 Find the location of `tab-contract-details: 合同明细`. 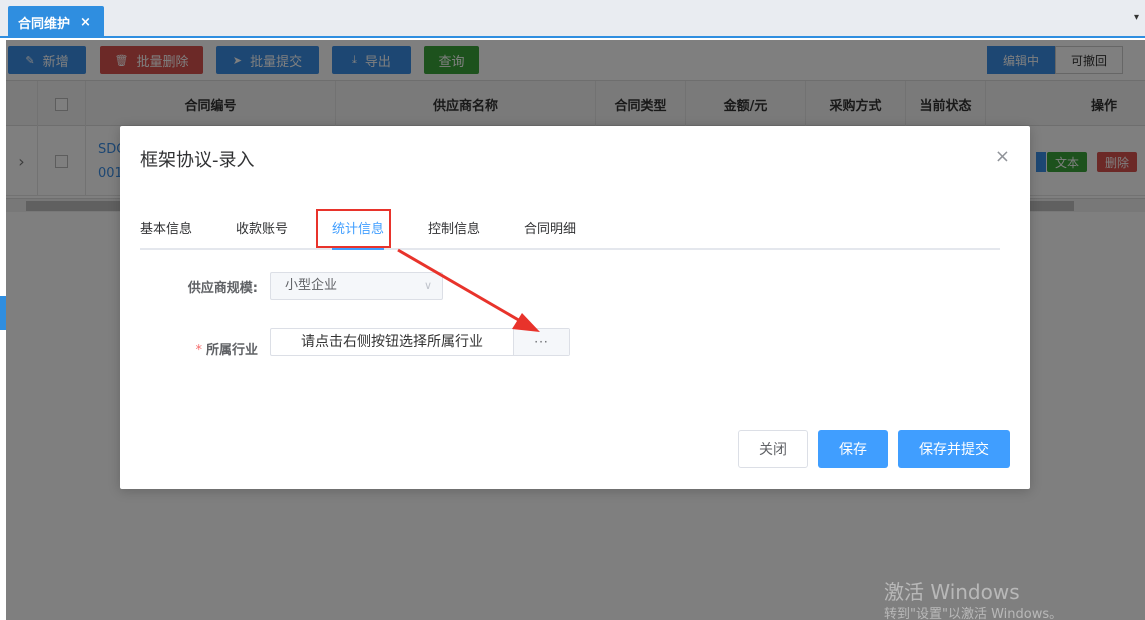

tab-contract-details: 合同明细 is located at coordinates (550, 231).